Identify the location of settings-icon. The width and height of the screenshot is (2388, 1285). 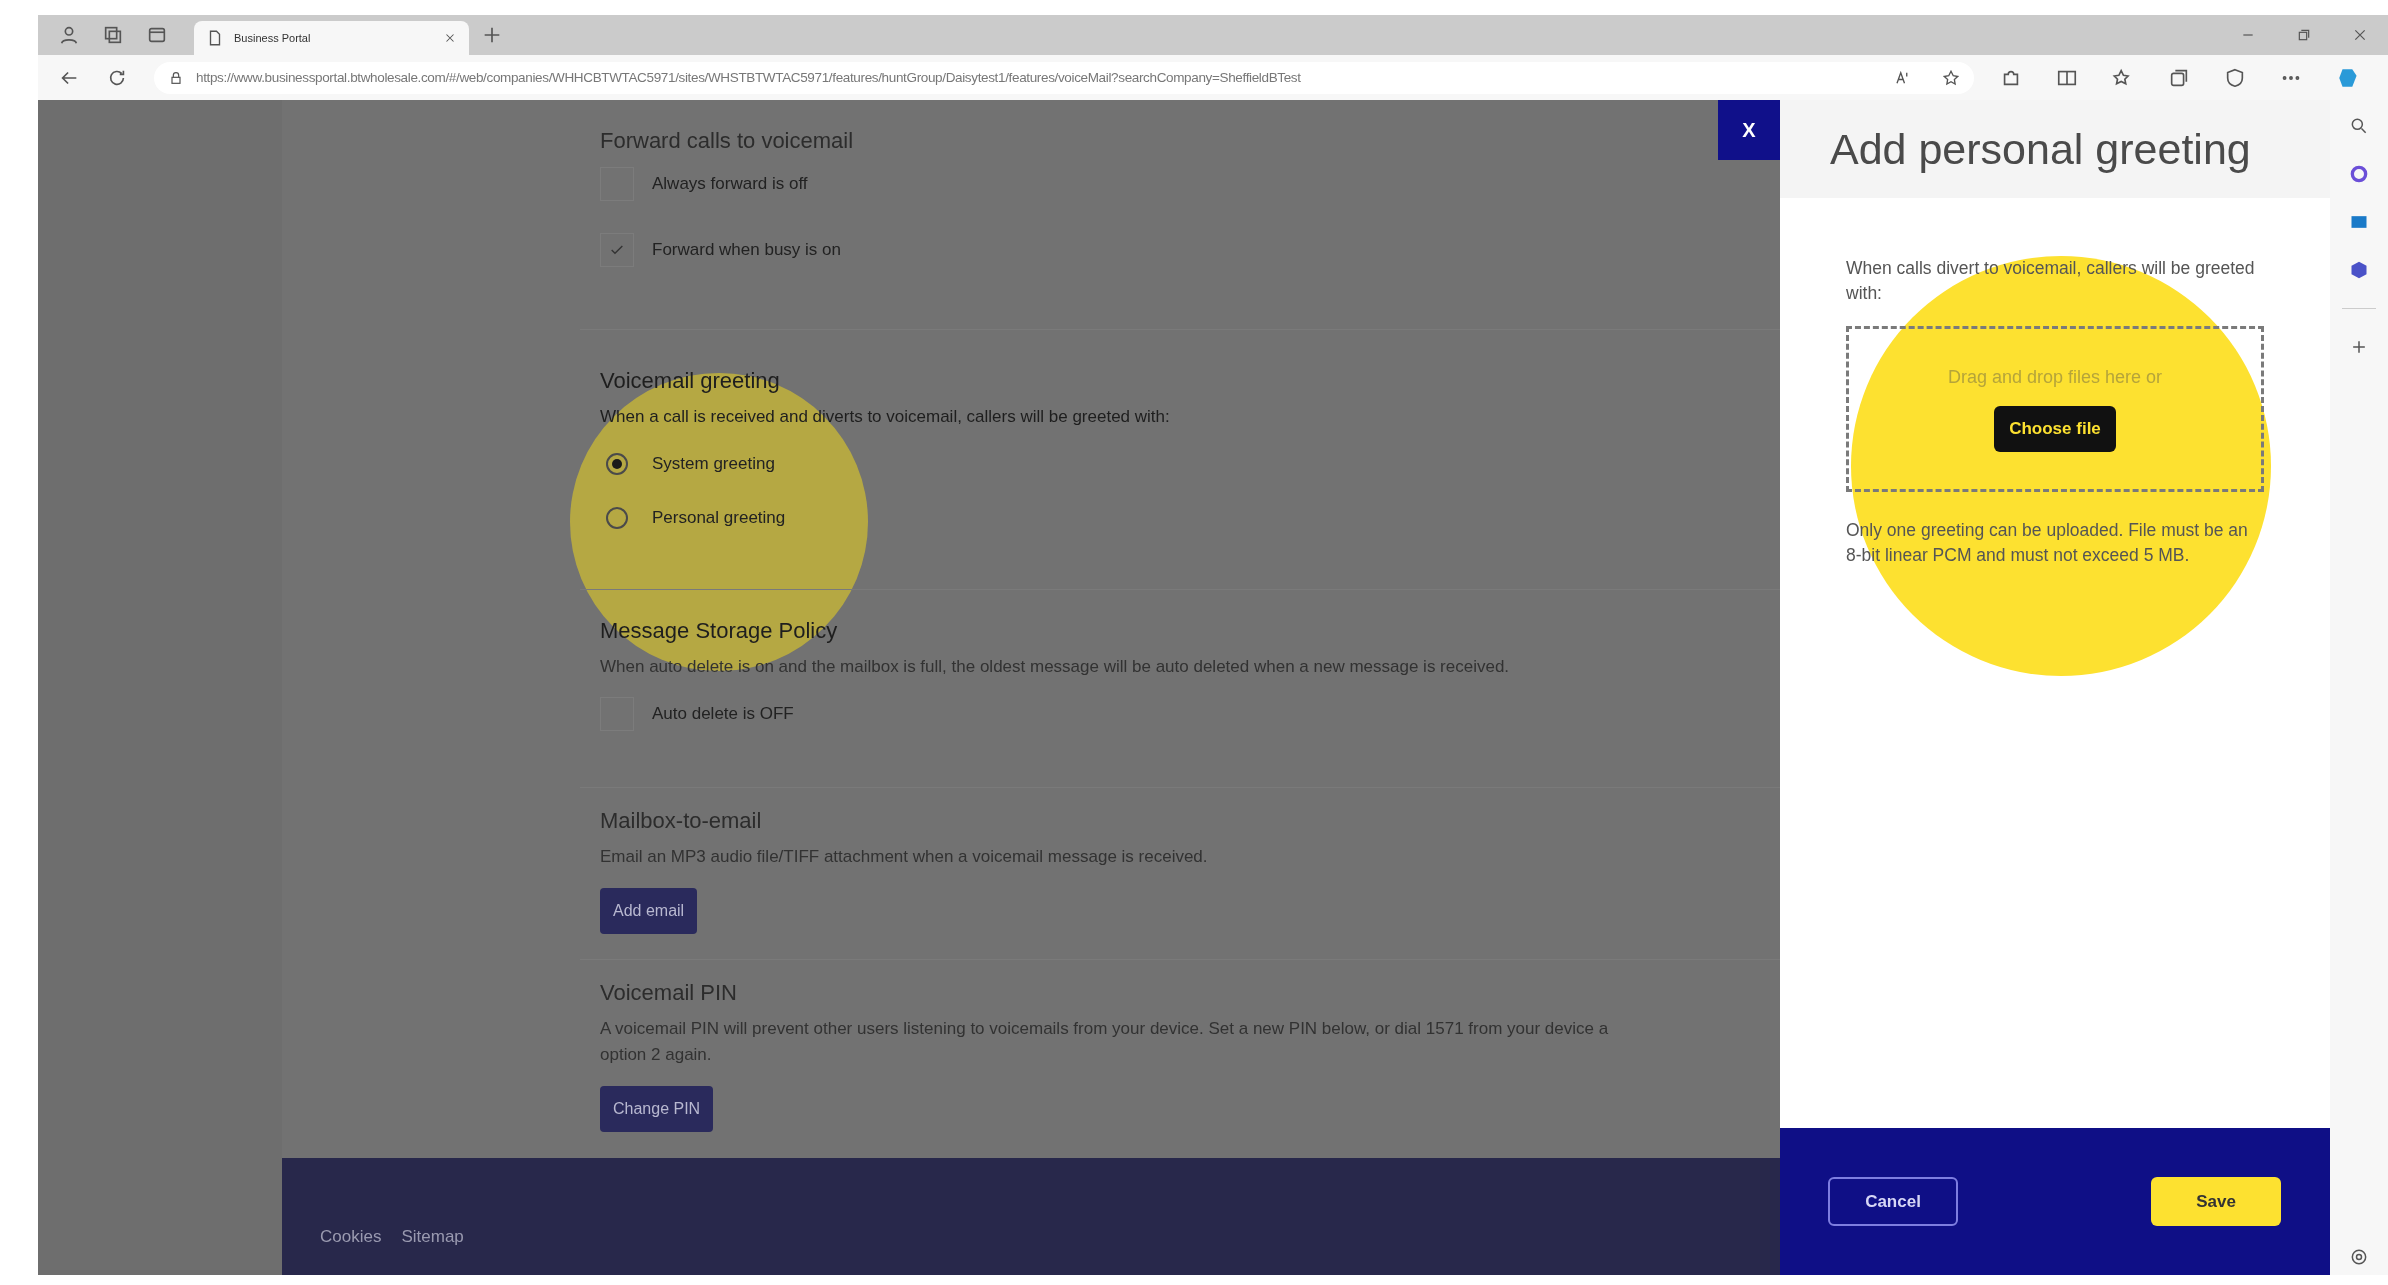
(2359, 1257).